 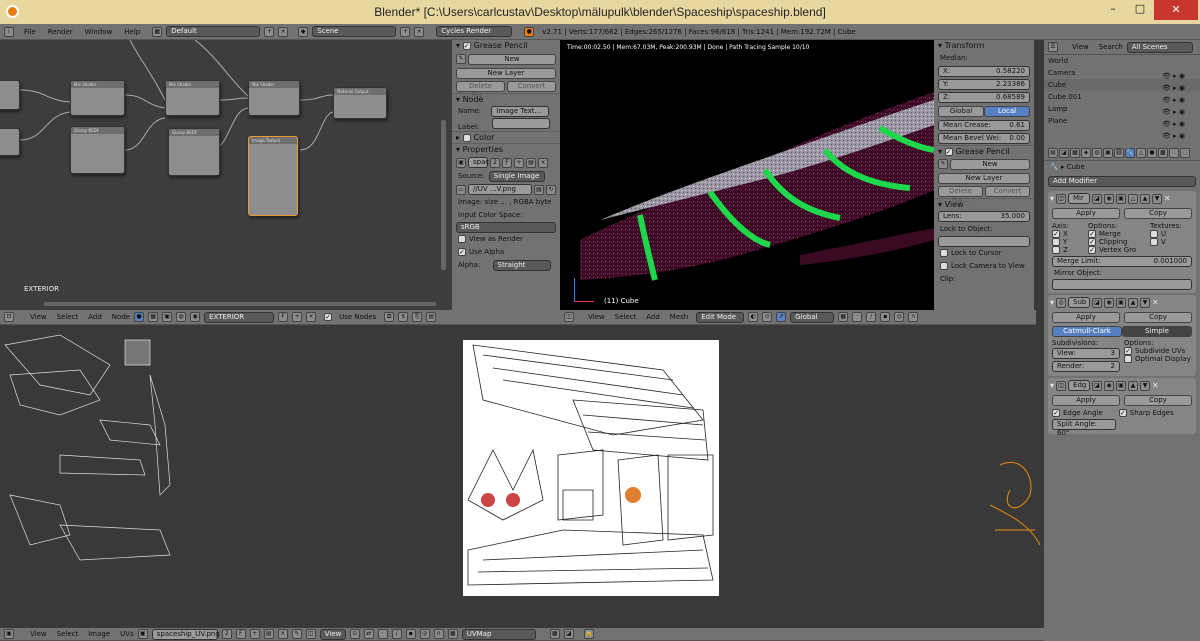 What do you see at coordinates (1157, 331) in the screenshot?
I see `simple-toggle: Simple` at bounding box center [1157, 331].